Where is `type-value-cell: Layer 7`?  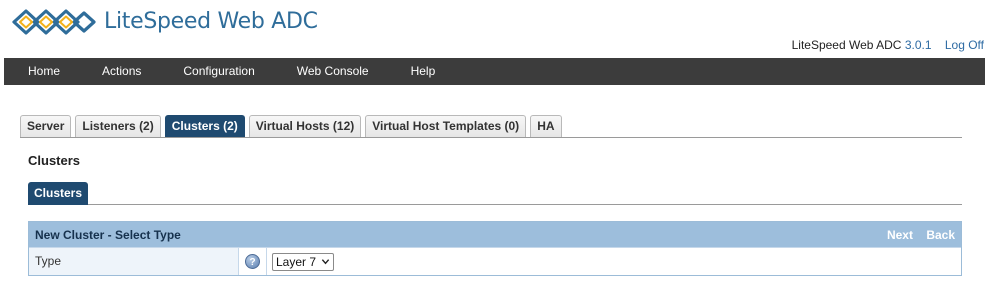 type-value-cell: Layer 7 is located at coordinates (614, 261).